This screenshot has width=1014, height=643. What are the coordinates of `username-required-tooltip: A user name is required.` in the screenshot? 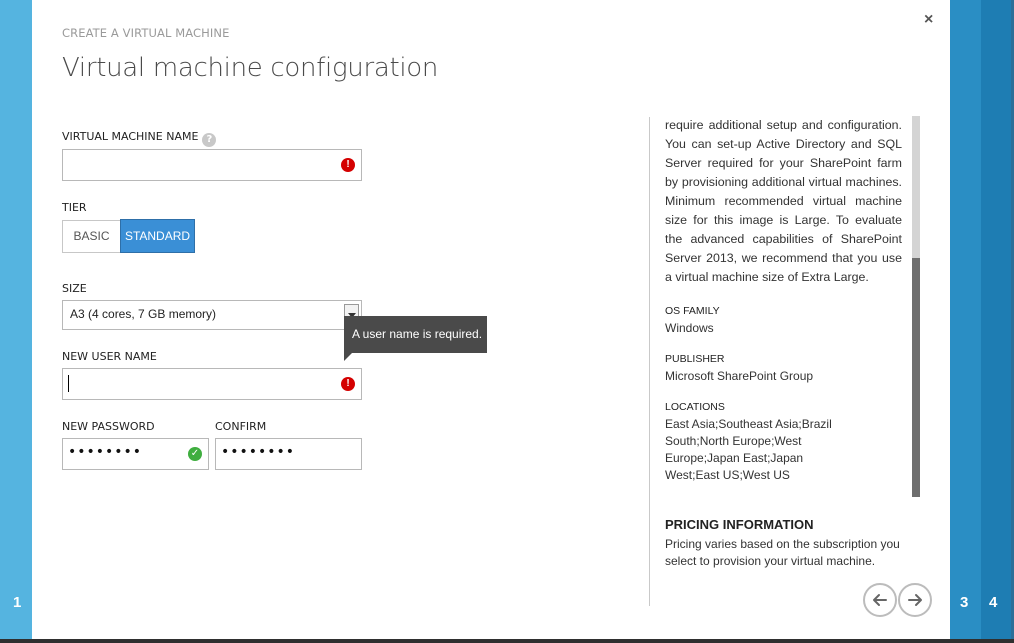 It's located at (415, 338).